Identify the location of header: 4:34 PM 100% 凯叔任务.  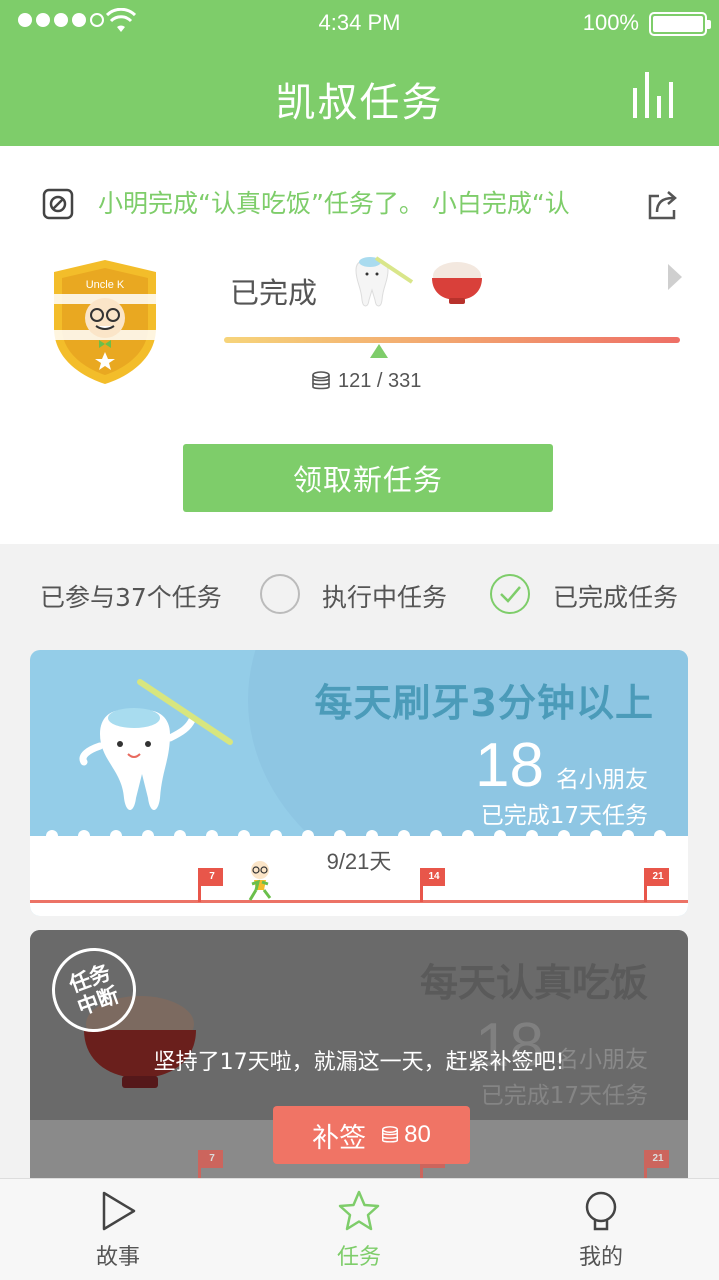
(359, 73).